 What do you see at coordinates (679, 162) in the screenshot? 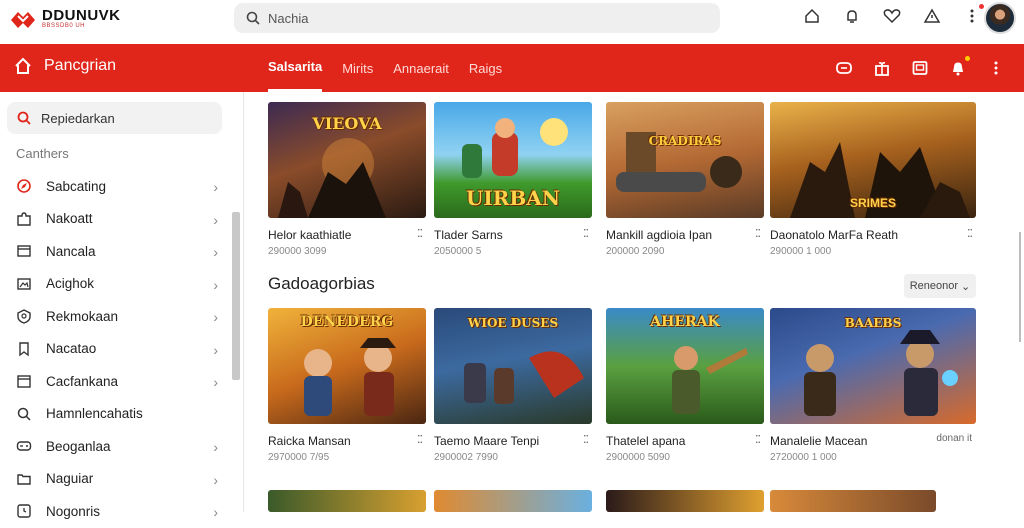
I see `artwork-image` at bounding box center [679, 162].